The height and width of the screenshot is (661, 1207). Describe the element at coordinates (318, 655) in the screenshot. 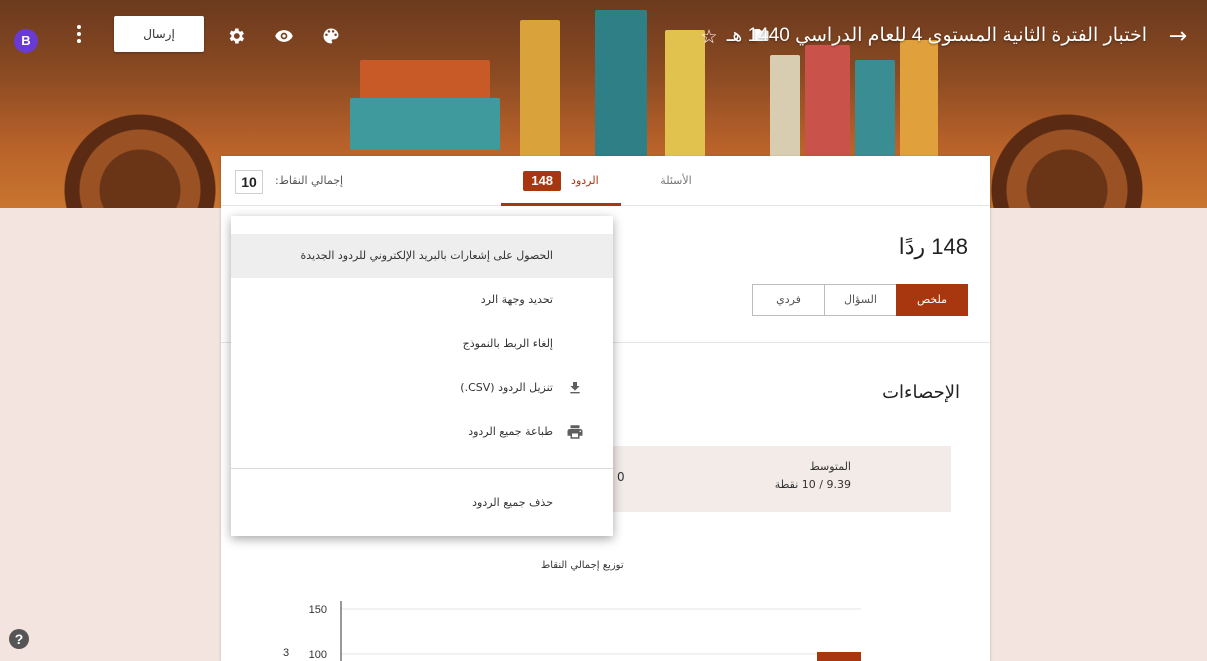

I see `y-tick-label: 100` at that location.